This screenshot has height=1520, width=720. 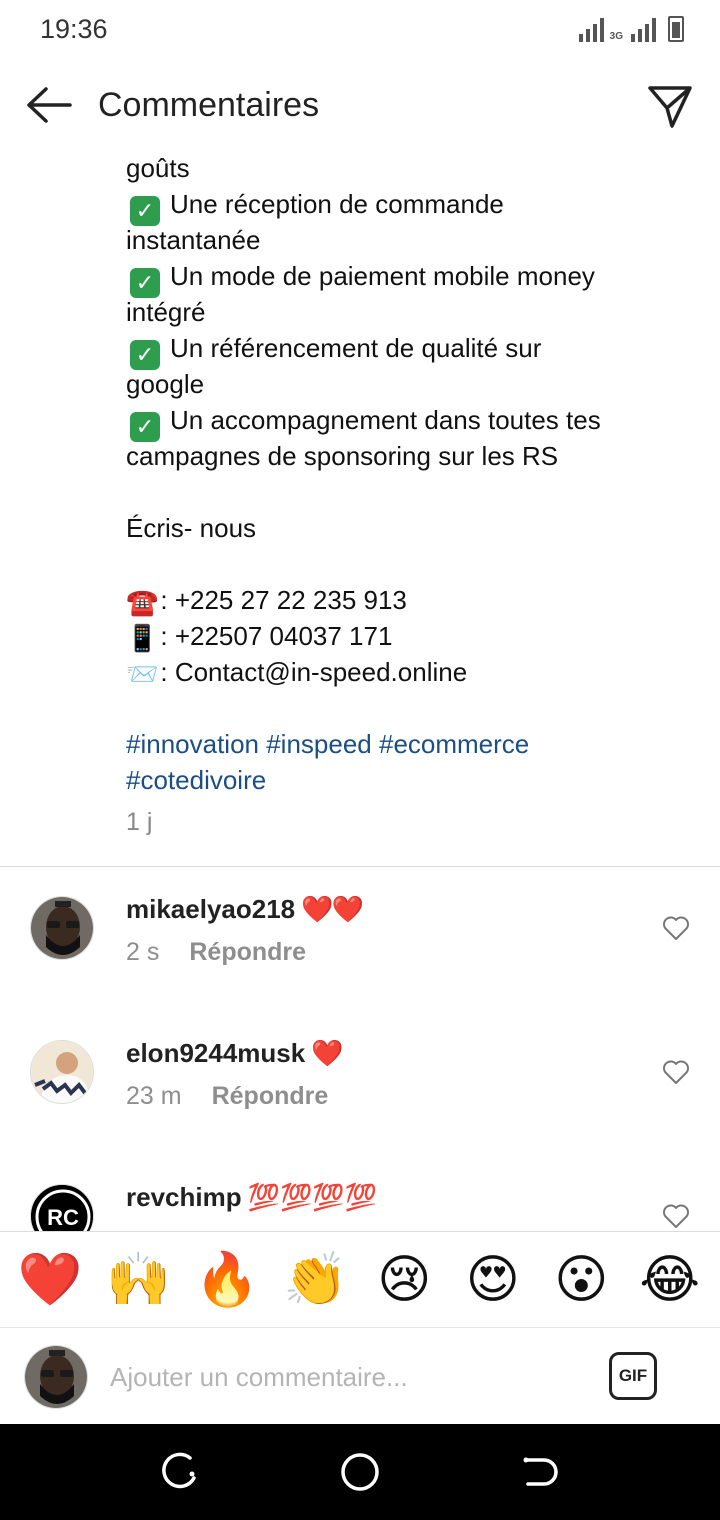 I want to click on status-time: 19:36, so click(x=74, y=29).